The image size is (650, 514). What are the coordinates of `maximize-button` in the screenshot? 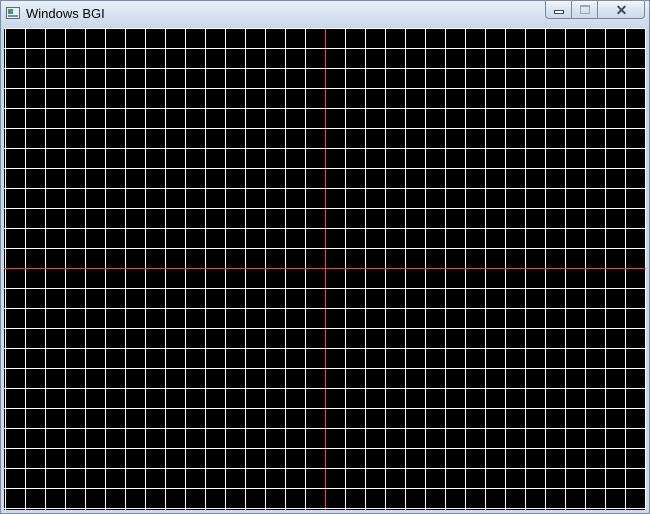 It's located at (585, 10).